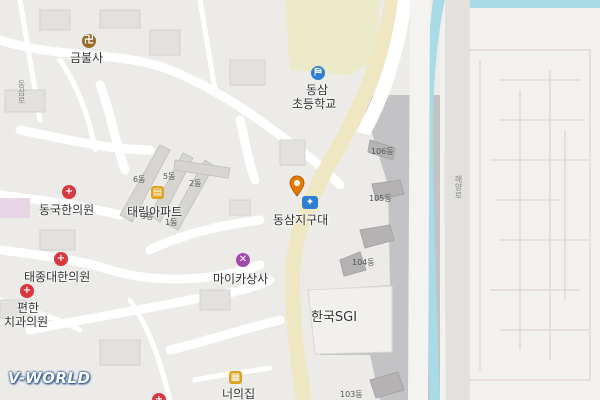  Describe the element at coordinates (458, 187) in the screenshot. I see `road-name-right: 해양로` at that location.